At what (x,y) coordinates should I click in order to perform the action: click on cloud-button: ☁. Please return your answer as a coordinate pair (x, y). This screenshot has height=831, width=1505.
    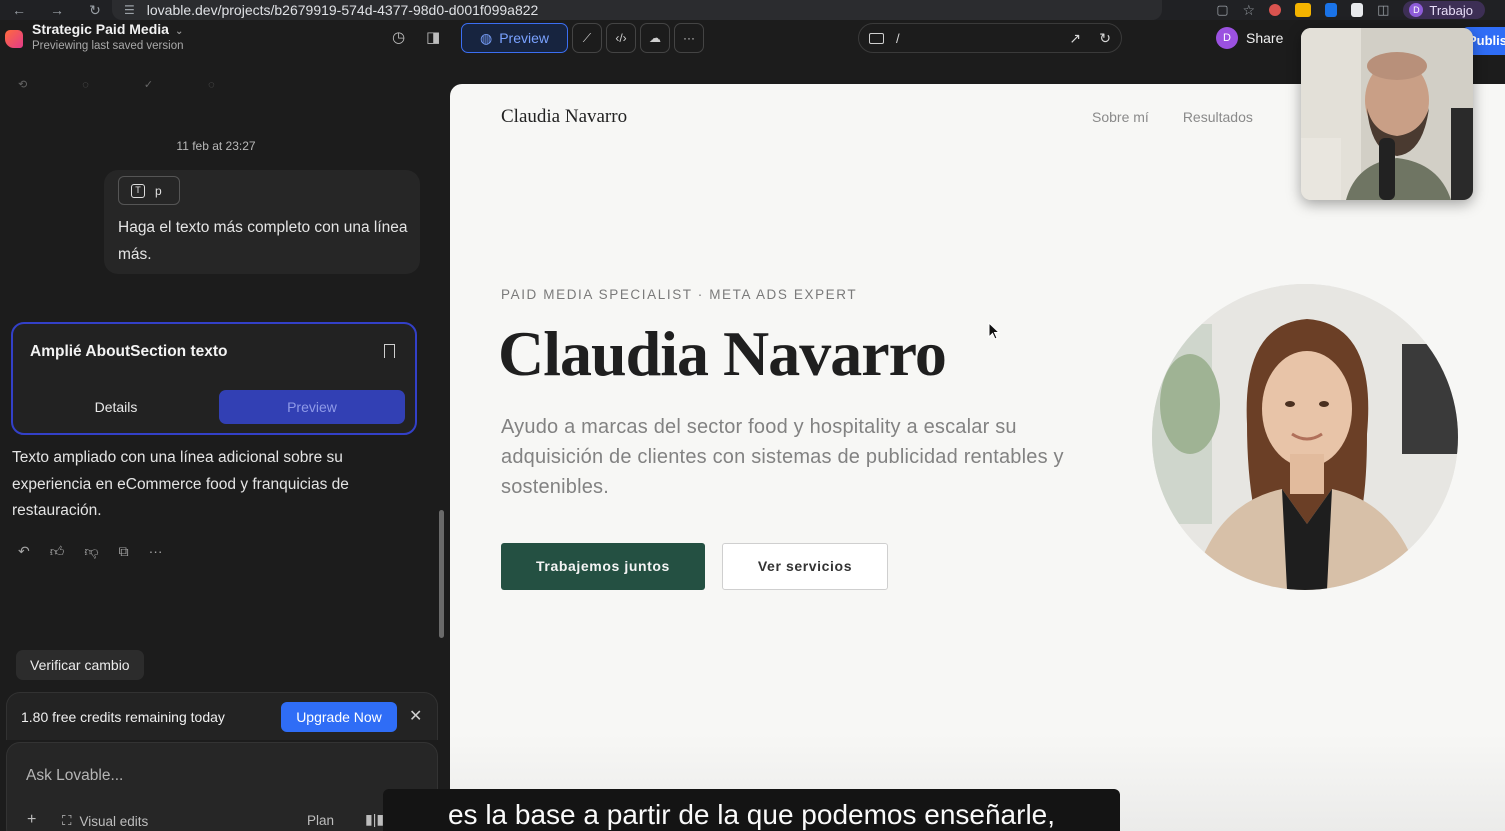
    Looking at the image, I should click on (655, 38).